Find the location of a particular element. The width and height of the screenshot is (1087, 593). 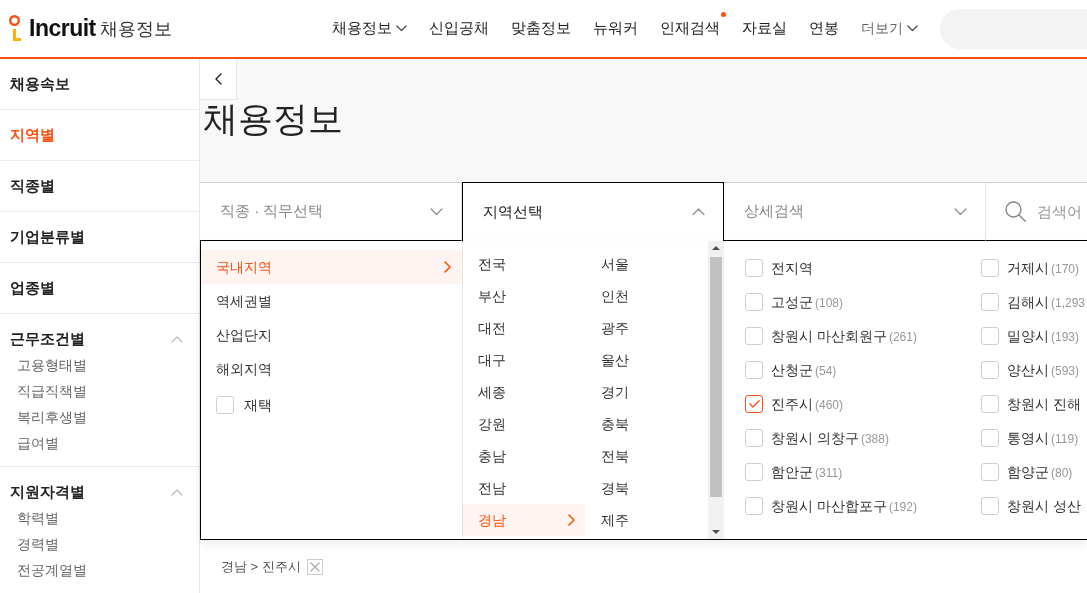

sidebar-subitem: 학력별 is located at coordinates (38, 518).